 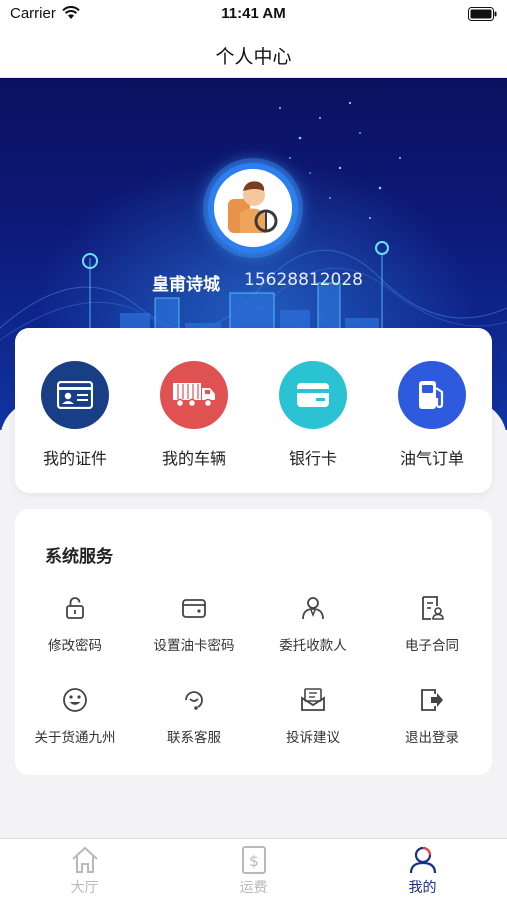 I want to click on contract-icon, so click(x=433, y=608).